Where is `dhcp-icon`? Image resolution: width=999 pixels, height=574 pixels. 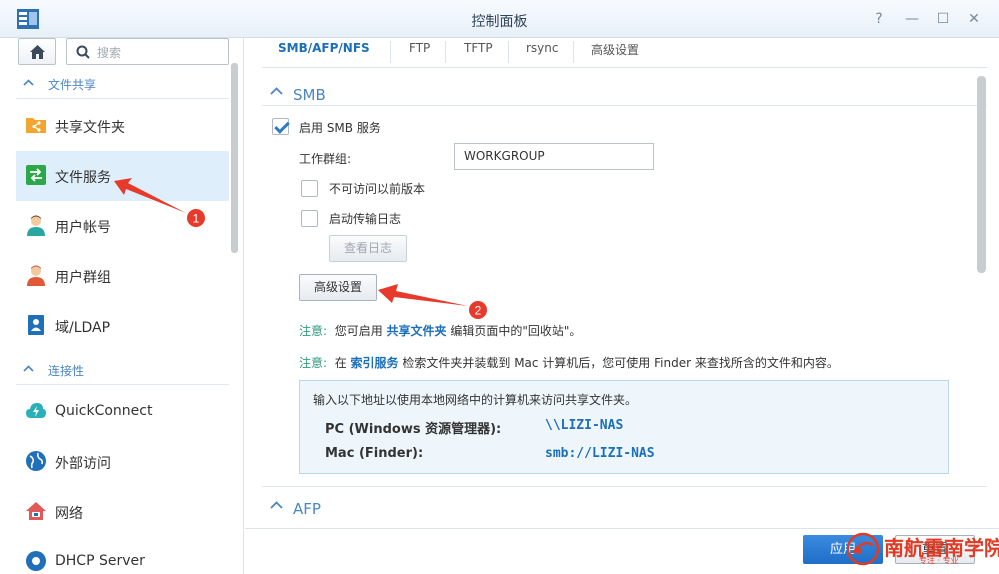
dhcp-icon is located at coordinates (36, 561).